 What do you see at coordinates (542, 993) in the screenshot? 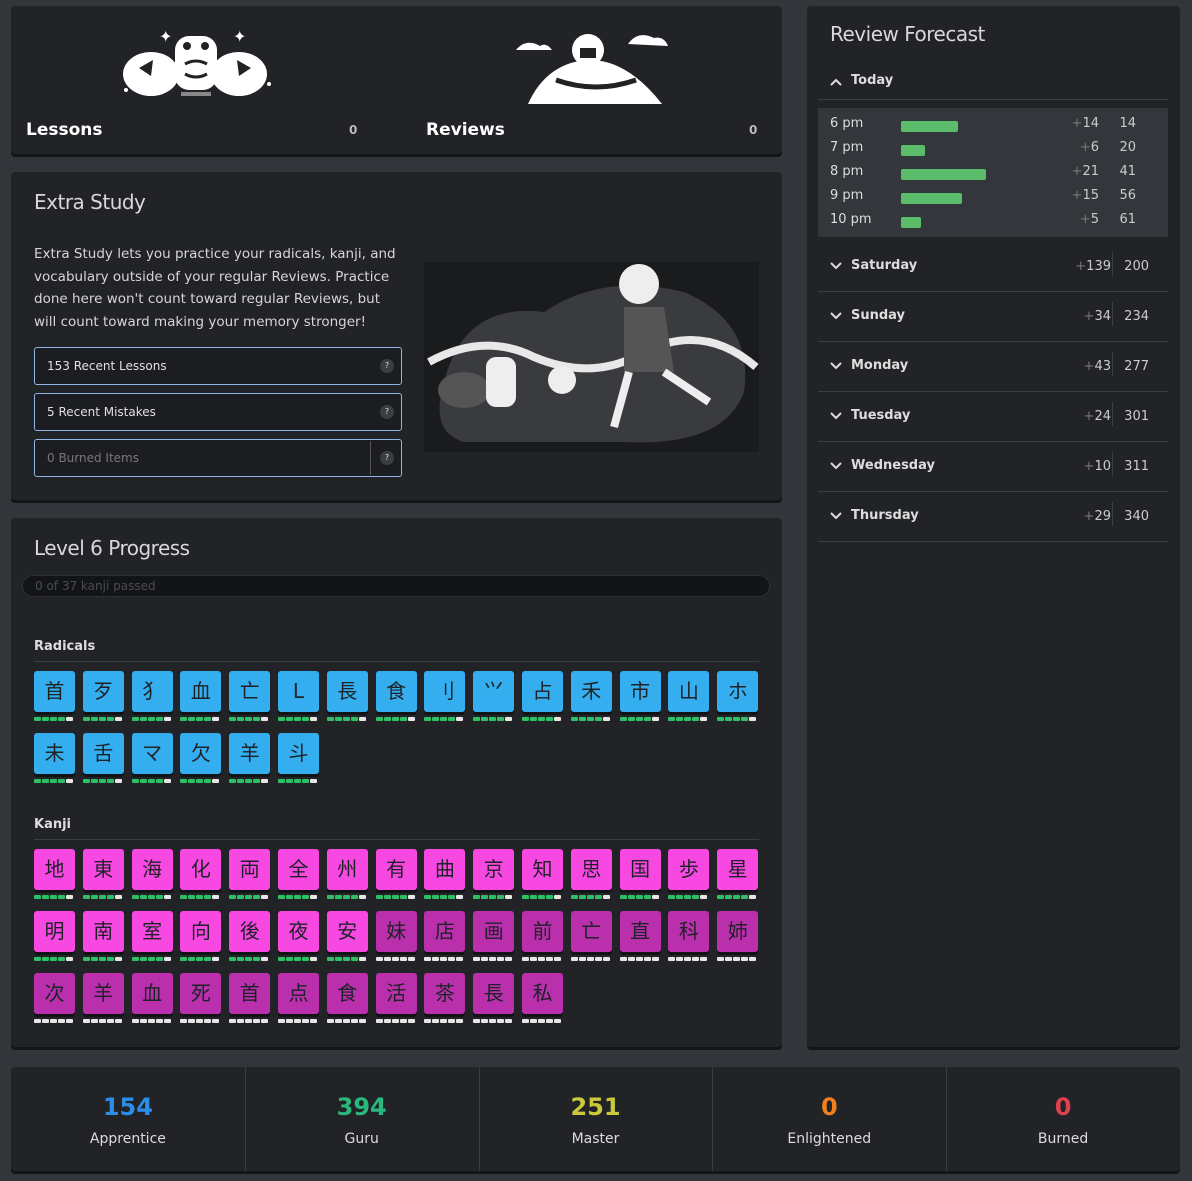
I see `kanji-tile: 私` at bounding box center [542, 993].